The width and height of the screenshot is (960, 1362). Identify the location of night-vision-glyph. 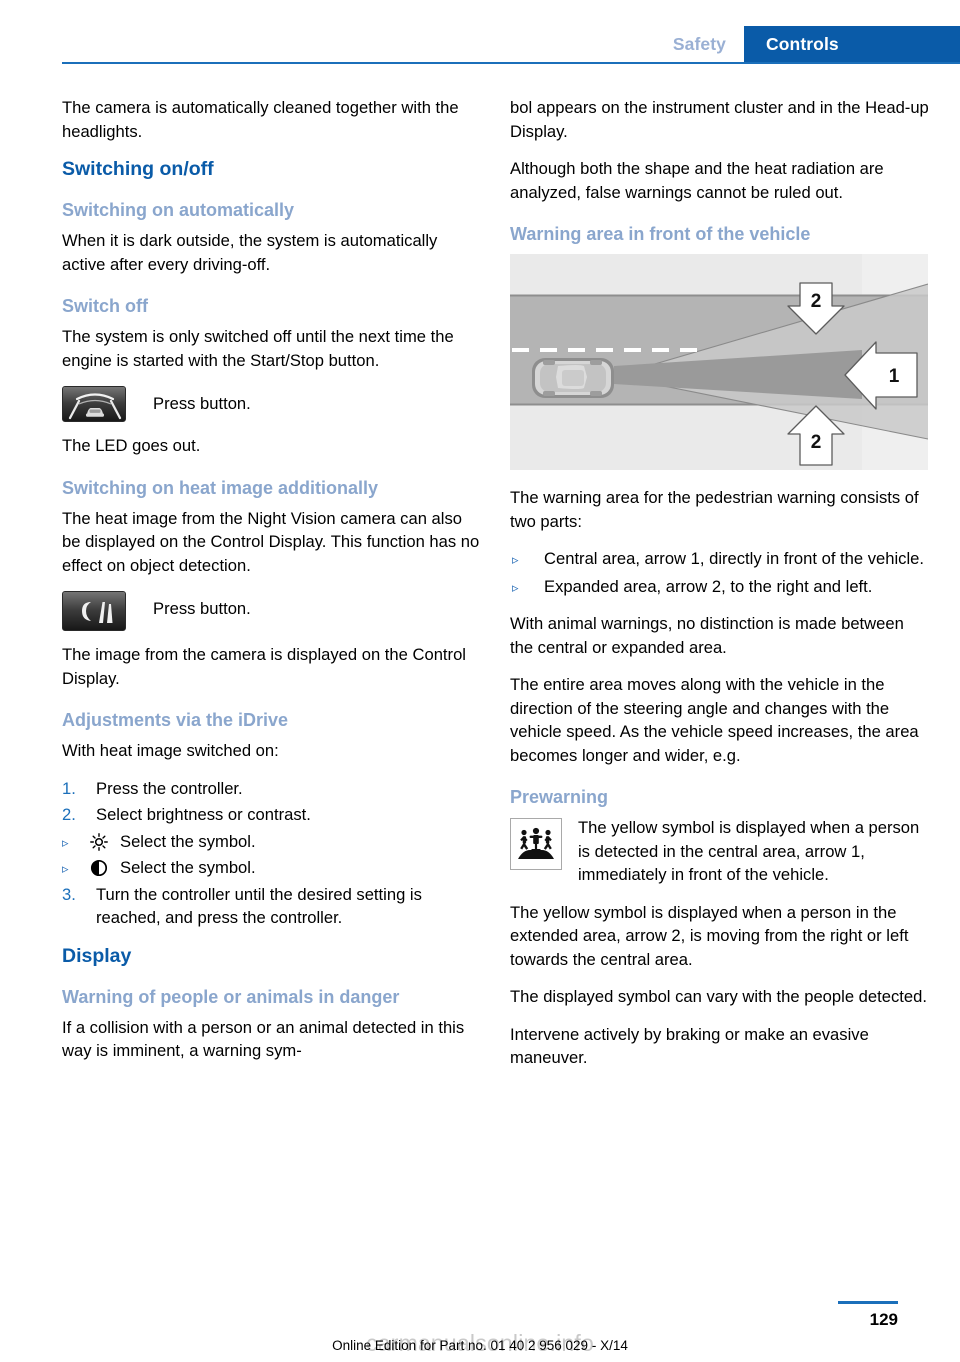
(94, 404).